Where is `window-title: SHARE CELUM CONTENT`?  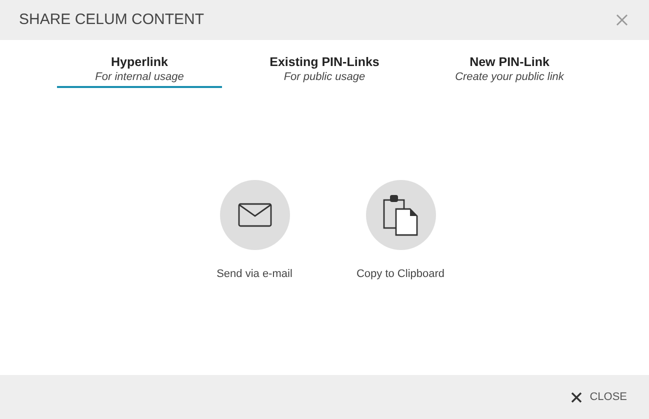 window-title: SHARE CELUM CONTENT is located at coordinates (111, 20).